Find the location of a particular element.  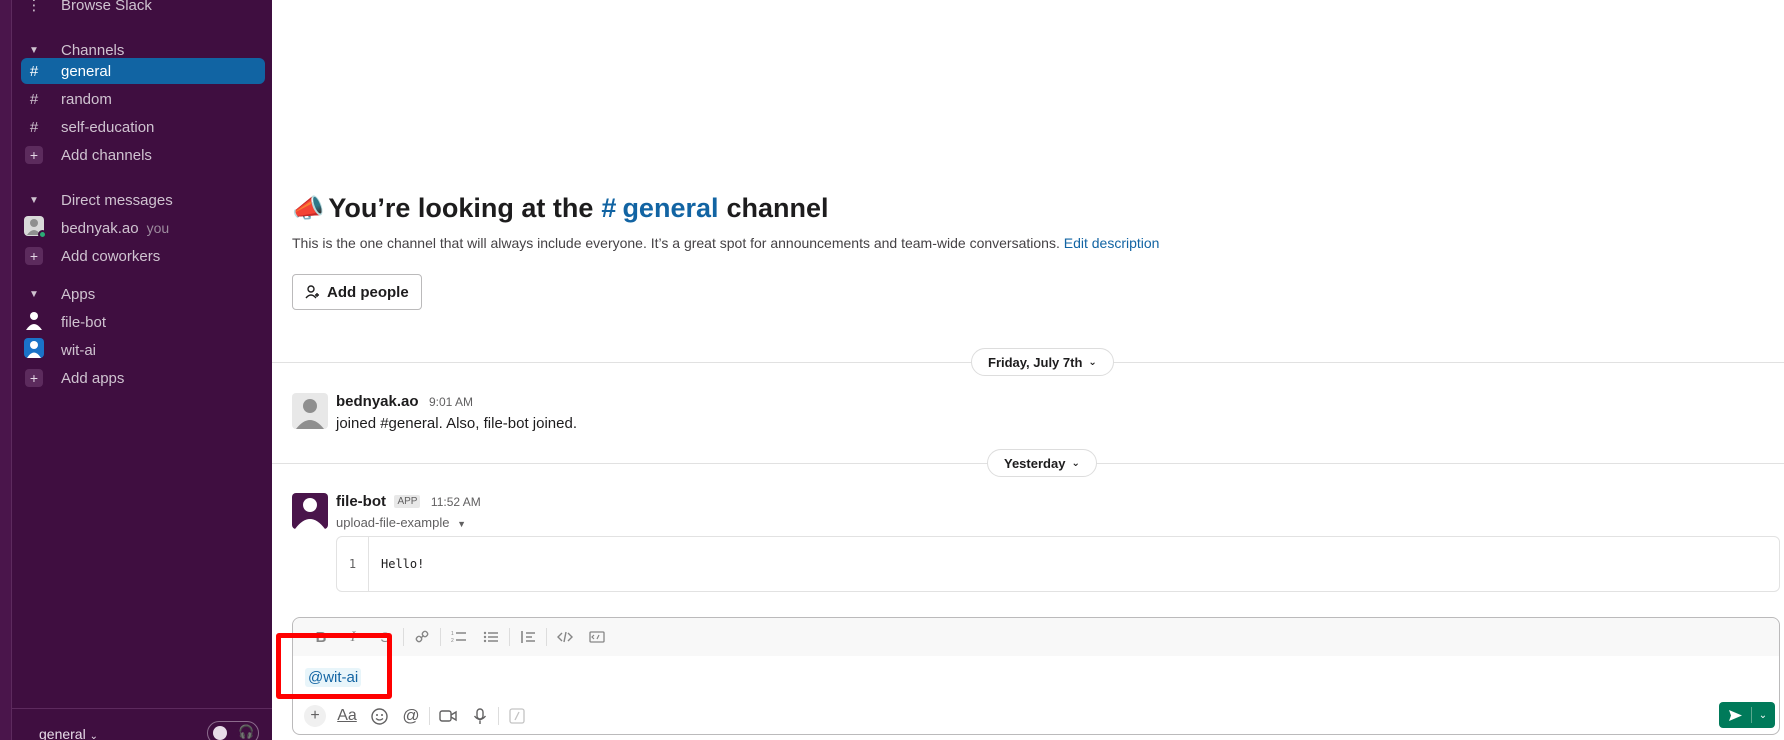

toggle-knob is located at coordinates (220, 733).